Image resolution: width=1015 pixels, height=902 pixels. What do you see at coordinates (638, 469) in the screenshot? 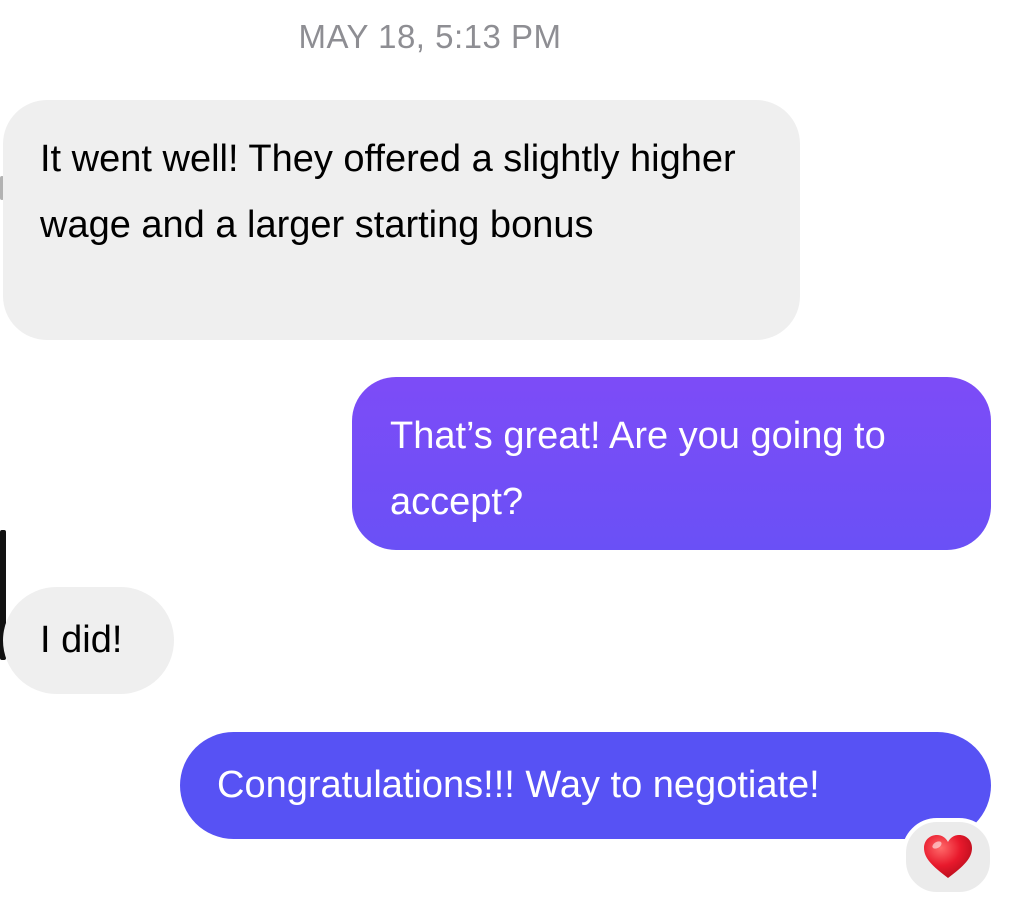
I see `message-text: That’s great! Are you going to accept?` at bounding box center [638, 469].